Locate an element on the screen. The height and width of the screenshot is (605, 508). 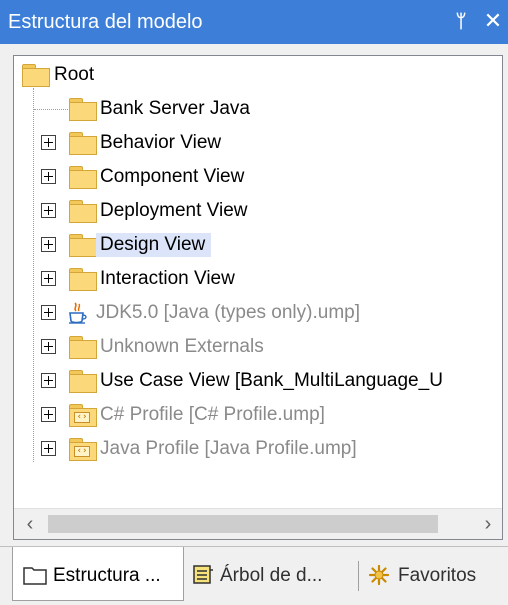
tree-item-csharp-profile: ‹› C# Profile [C# Profile.ump] is located at coordinates (258, 415).